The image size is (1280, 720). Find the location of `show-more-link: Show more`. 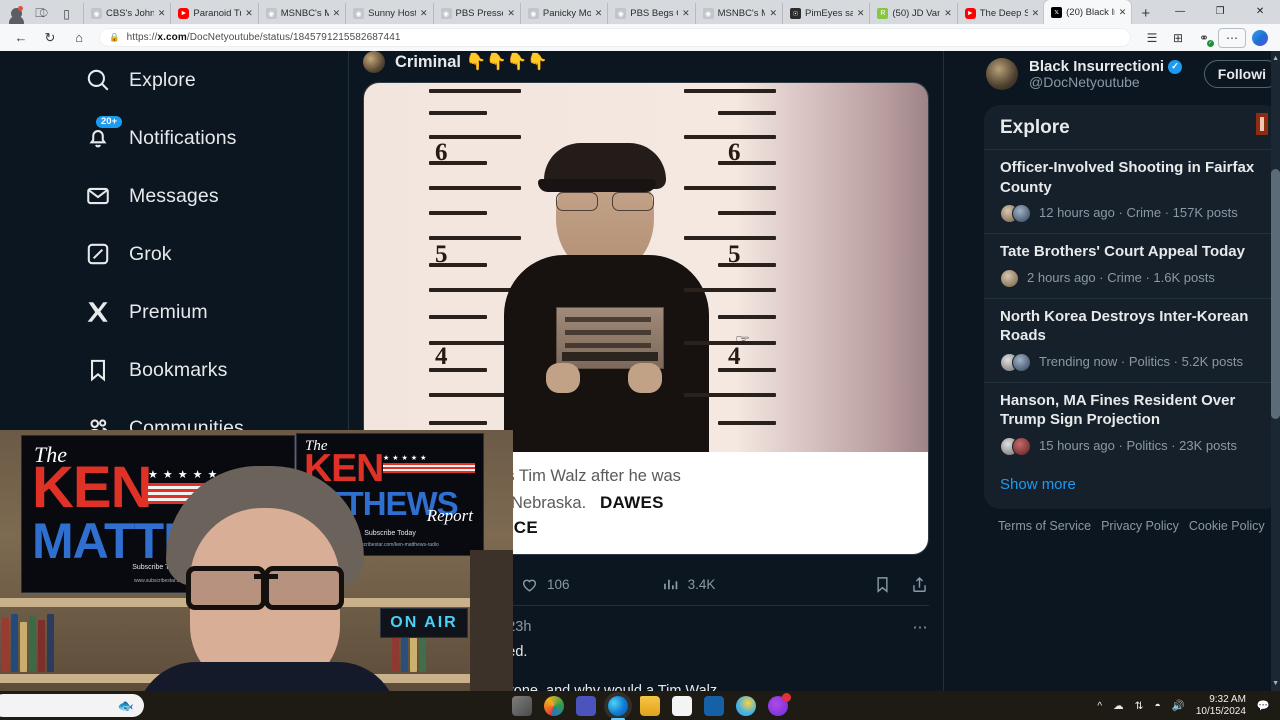

show-more-link: Show more is located at coordinates (1132, 485).